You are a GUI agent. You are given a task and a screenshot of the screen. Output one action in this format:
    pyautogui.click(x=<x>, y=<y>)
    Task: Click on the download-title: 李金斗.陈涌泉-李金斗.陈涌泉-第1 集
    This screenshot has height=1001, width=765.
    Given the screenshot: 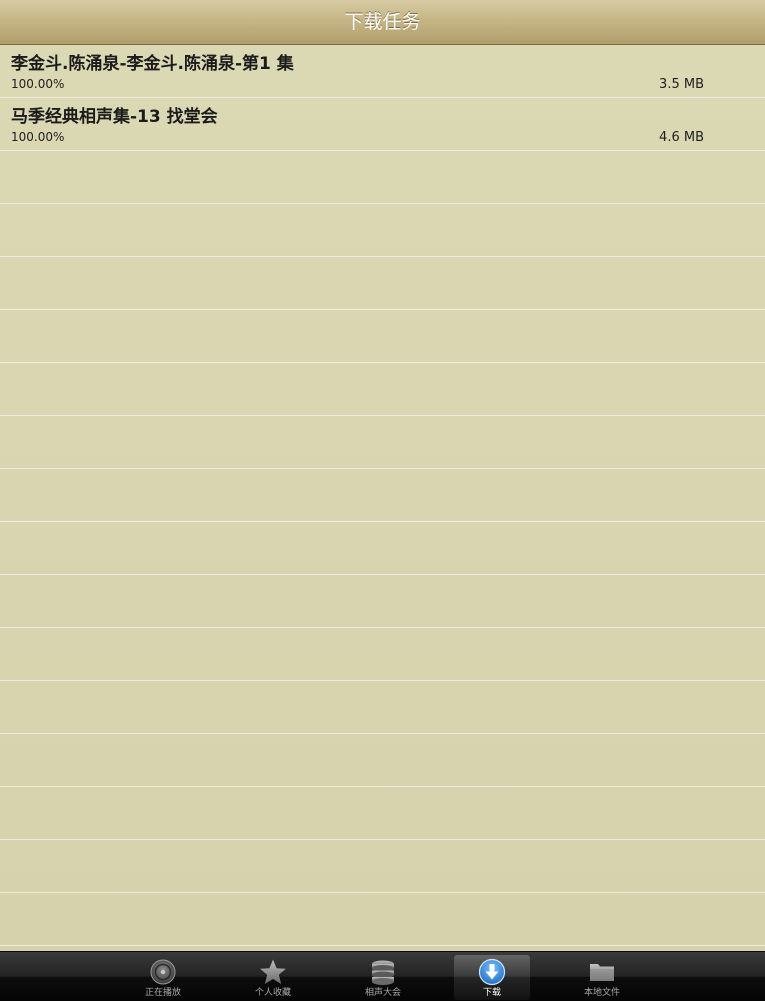 What is the action you would take?
    pyautogui.click(x=152, y=64)
    